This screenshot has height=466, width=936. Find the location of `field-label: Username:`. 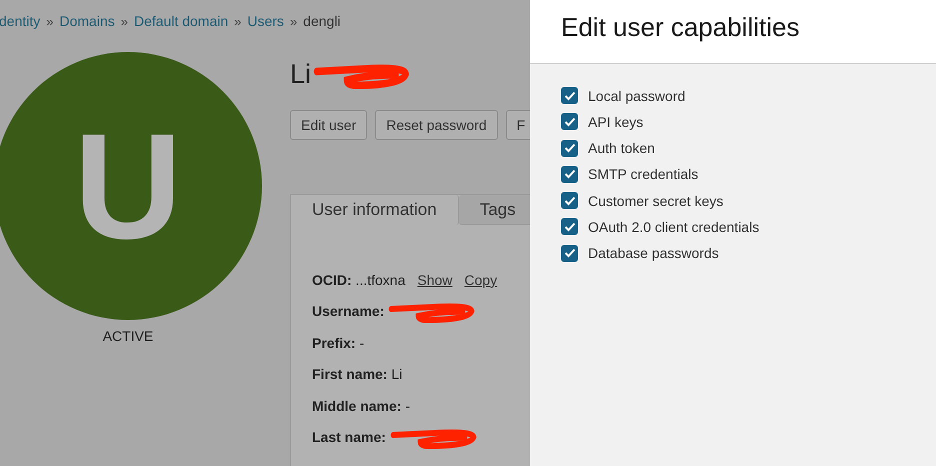

field-label: Username: is located at coordinates (348, 311).